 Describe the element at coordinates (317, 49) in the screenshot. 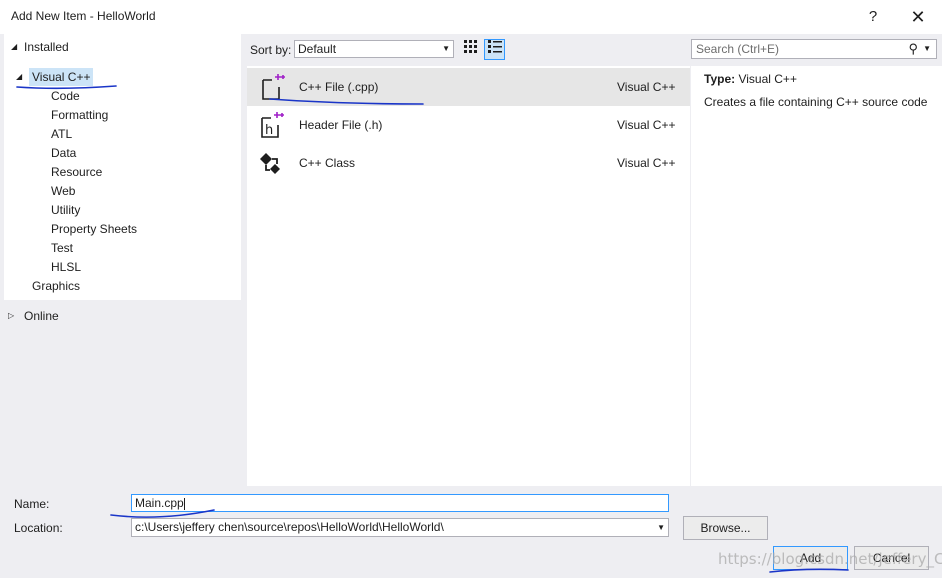

I see `sort-by-value: Default` at that location.